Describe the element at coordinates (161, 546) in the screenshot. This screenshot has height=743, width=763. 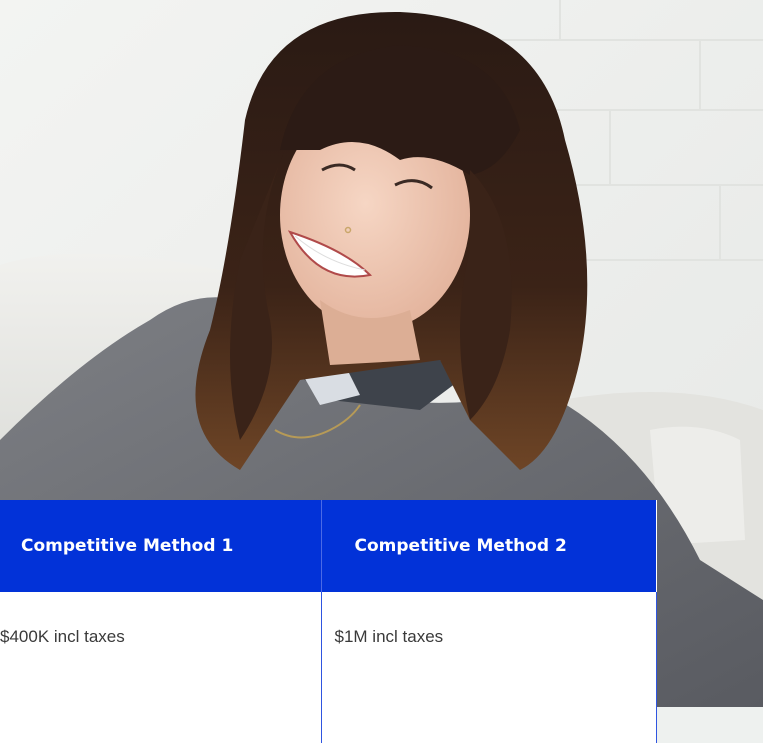
I see `header-competitive-method-1: Competitive Method 1` at that location.